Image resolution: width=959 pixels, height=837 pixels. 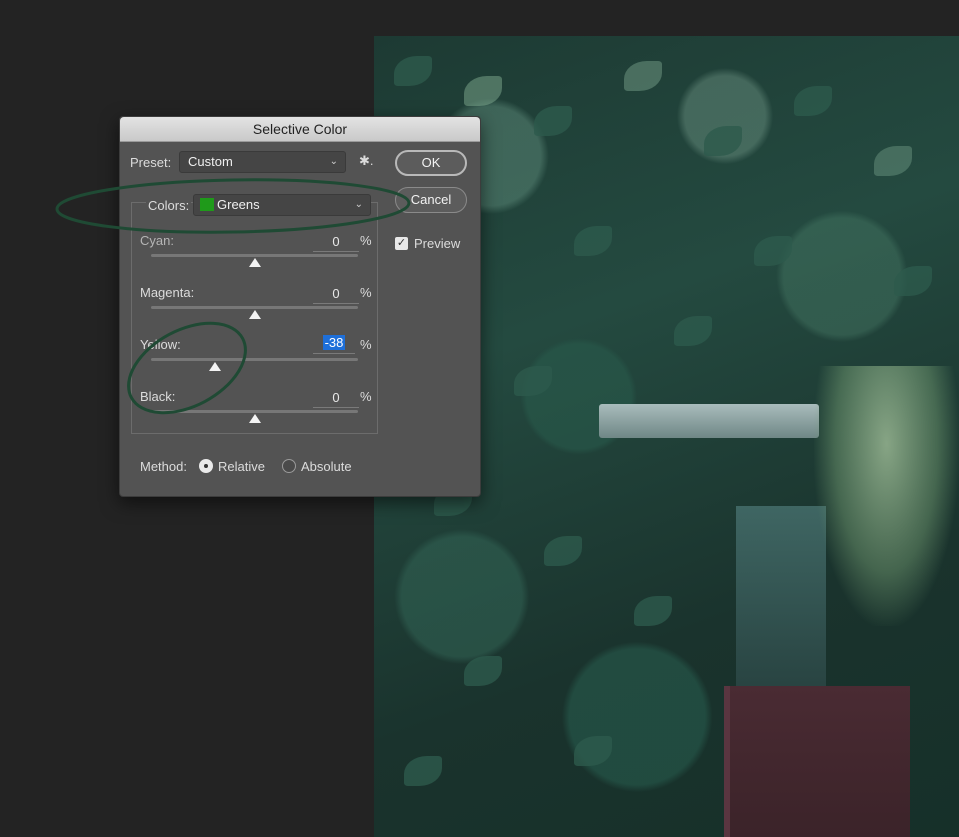 What do you see at coordinates (437, 243) in the screenshot?
I see `preview-label: Preview` at bounding box center [437, 243].